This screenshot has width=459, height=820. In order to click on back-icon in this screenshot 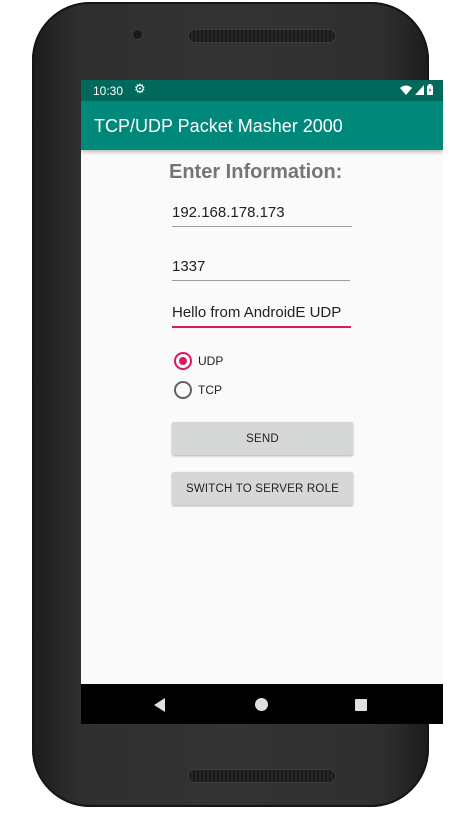, I will do `click(159, 705)`.